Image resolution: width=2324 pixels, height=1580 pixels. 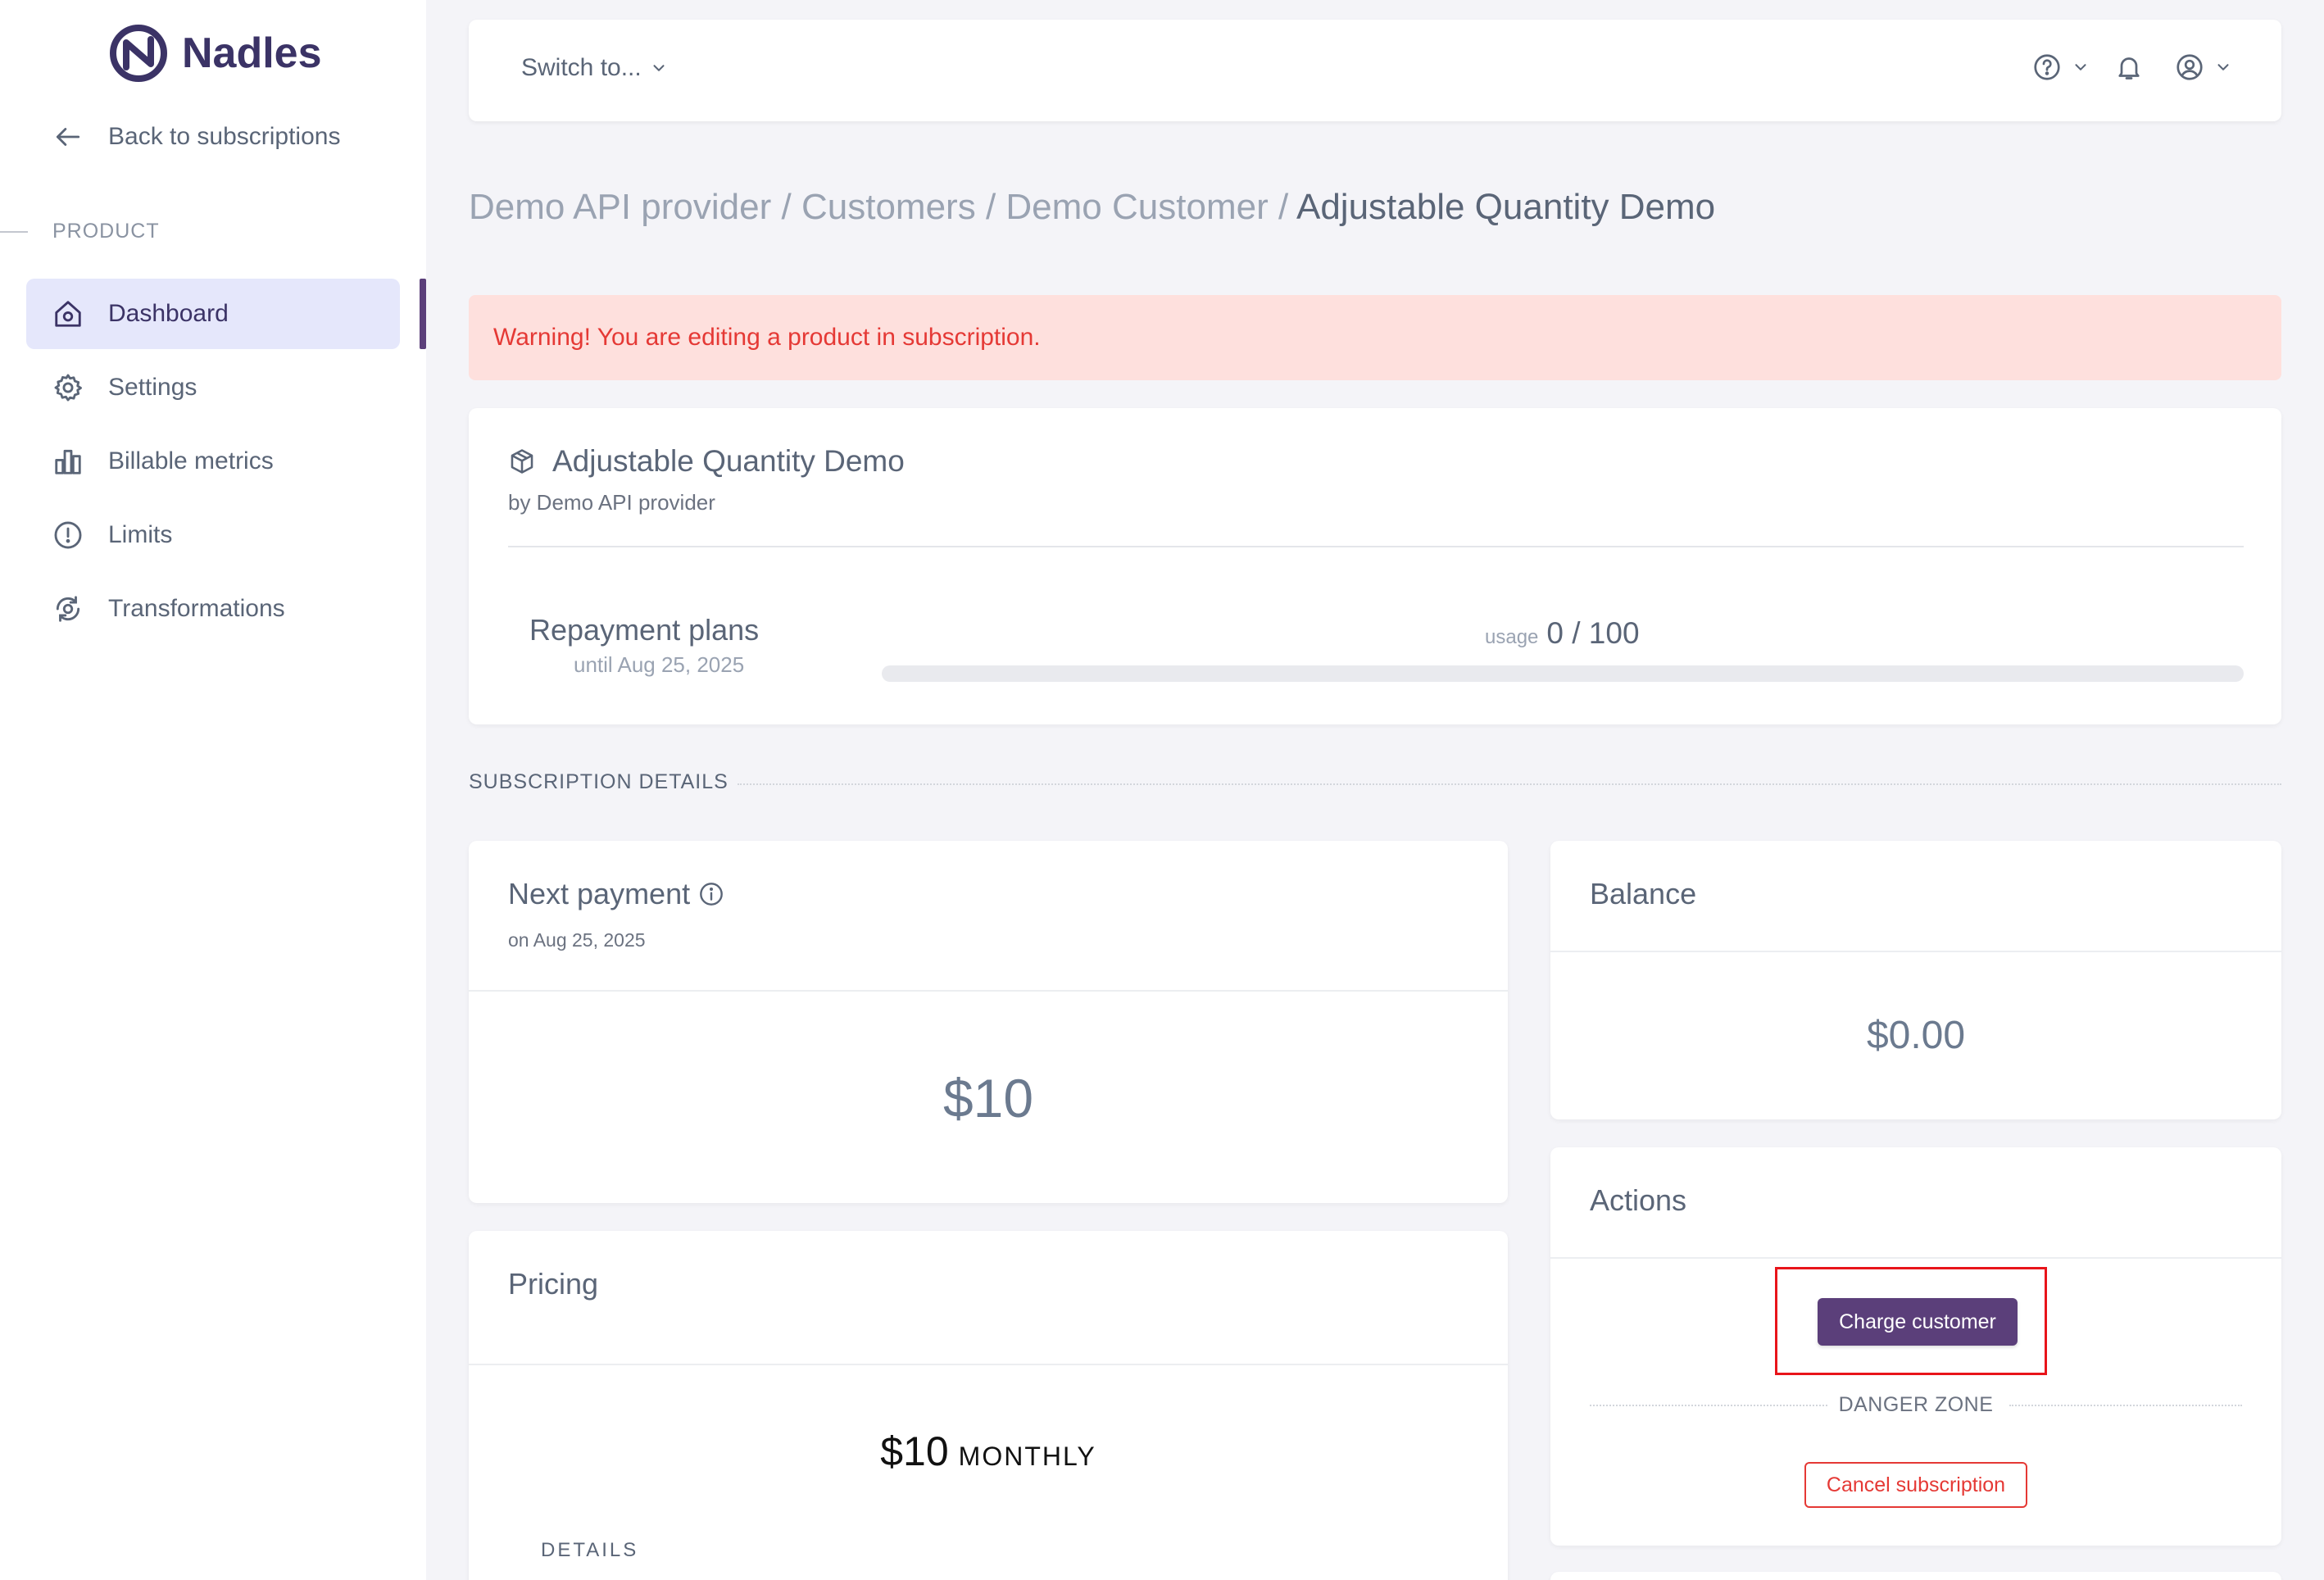 I want to click on sidebar-item-label: Transformations, so click(x=196, y=608).